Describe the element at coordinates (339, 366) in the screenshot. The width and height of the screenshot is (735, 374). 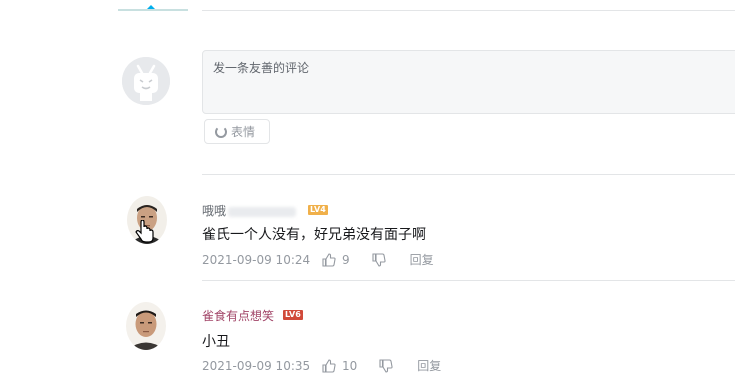
I see `like-button: 10` at that location.